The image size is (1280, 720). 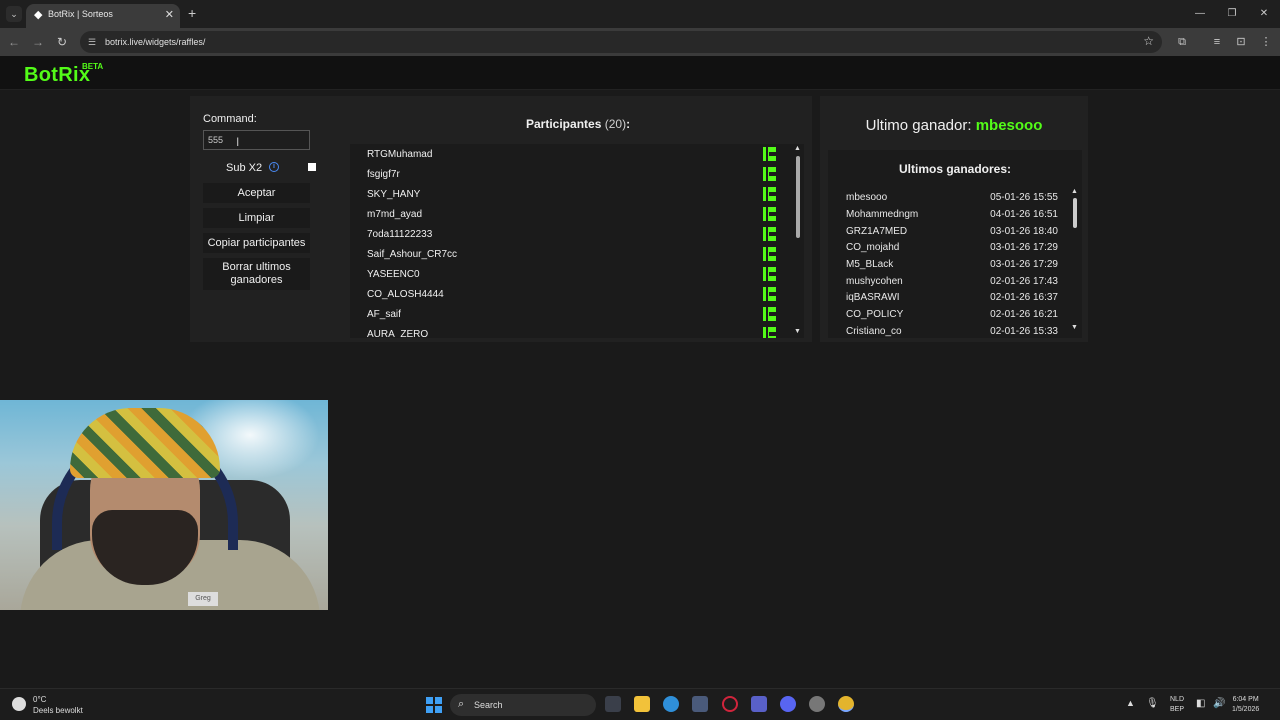 I want to click on file-explorer-icon, so click(x=642, y=704).